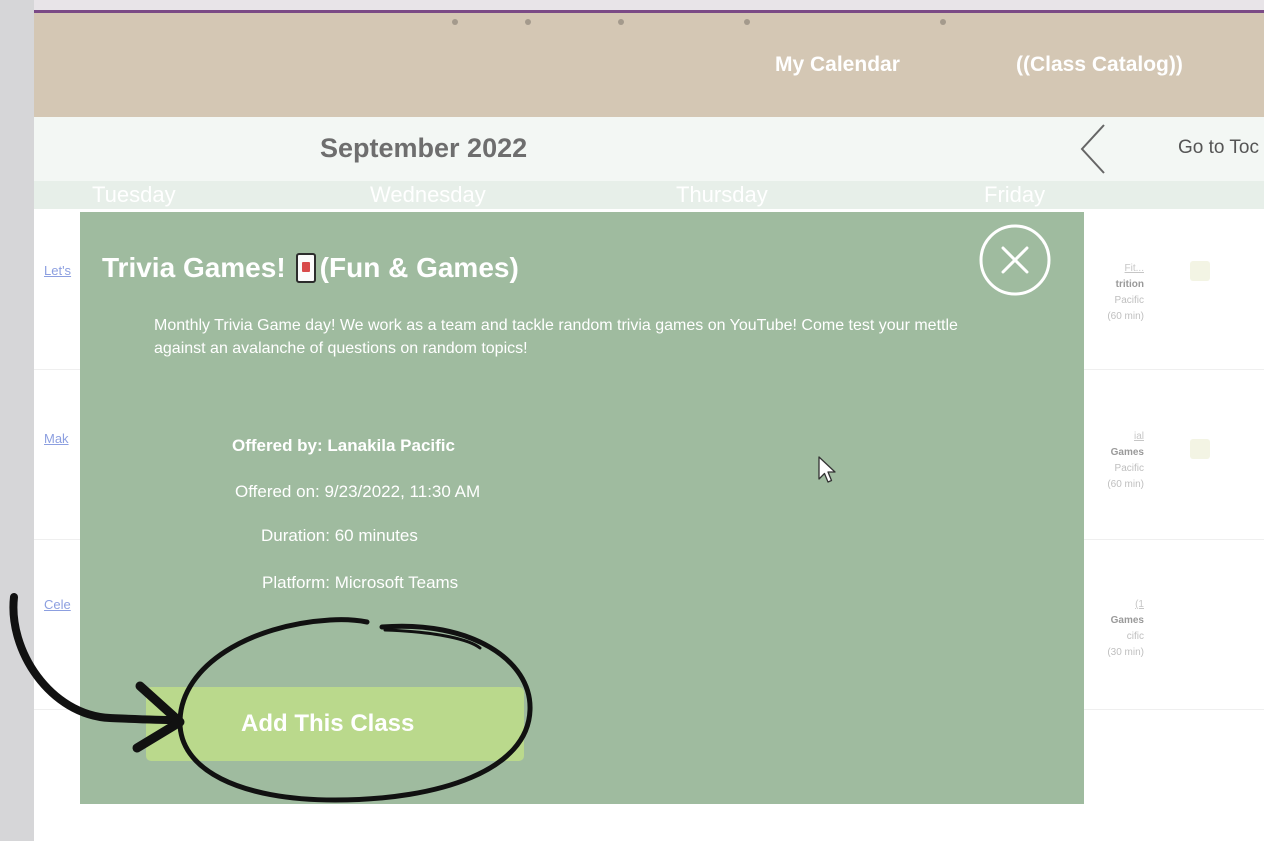 The image size is (1264, 841). I want to click on month-title: September 2022, so click(424, 148).